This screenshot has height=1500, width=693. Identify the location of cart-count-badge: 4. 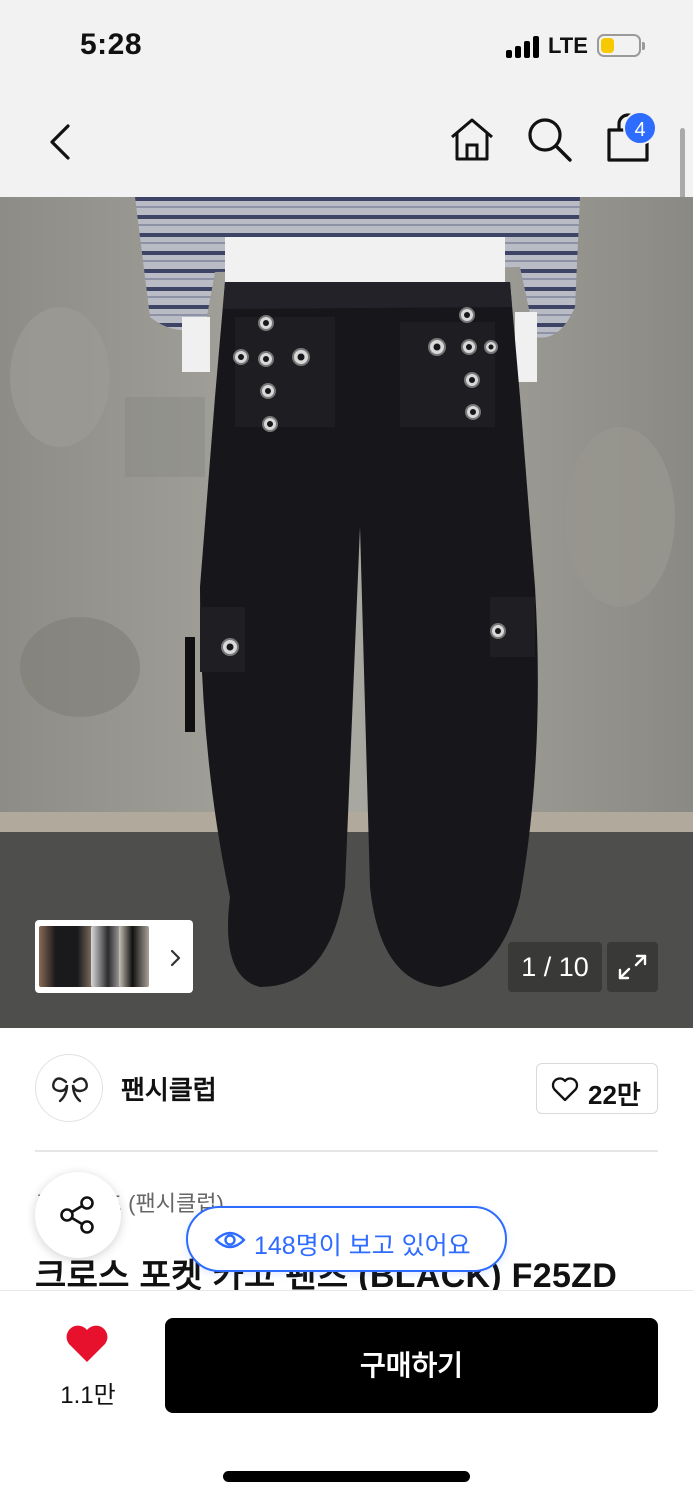
(640, 128).